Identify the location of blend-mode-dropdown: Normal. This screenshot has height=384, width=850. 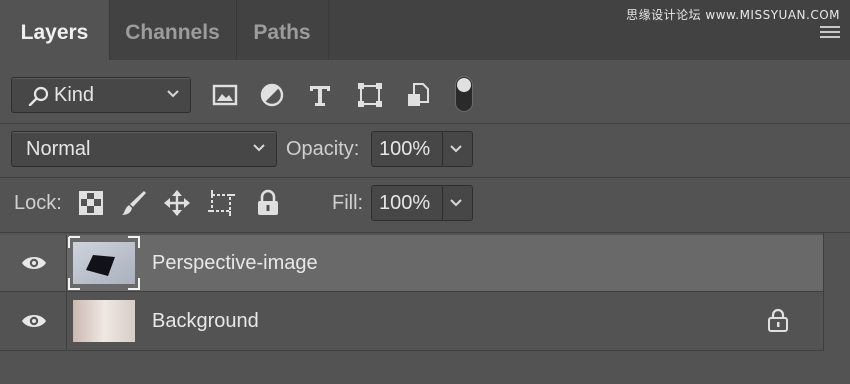
(144, 149).